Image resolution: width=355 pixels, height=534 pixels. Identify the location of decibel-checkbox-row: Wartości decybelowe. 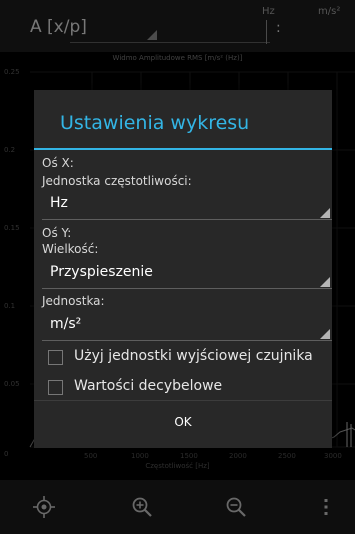
(188, 388).